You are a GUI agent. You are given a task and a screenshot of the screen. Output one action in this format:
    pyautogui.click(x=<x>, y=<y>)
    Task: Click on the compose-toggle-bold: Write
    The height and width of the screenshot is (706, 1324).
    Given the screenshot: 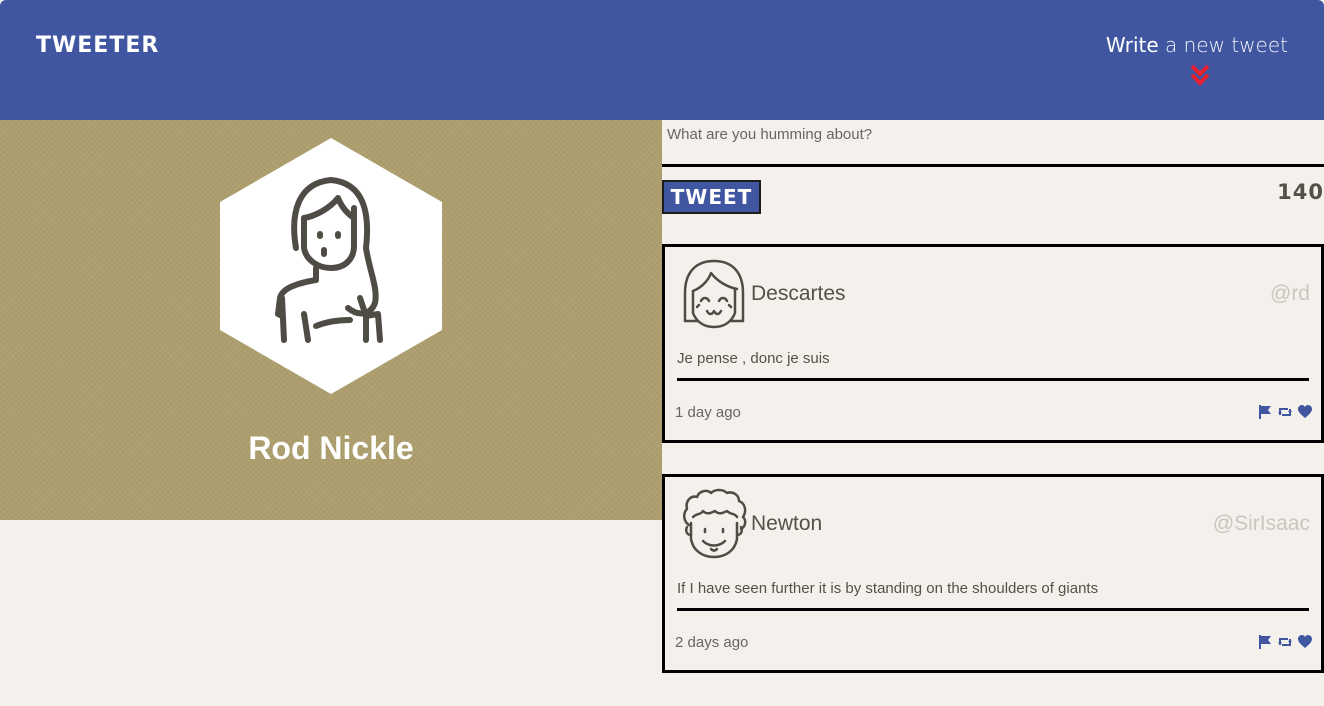 What is the action you would take?
    pyautogui.click(x=1132, y=45)
    